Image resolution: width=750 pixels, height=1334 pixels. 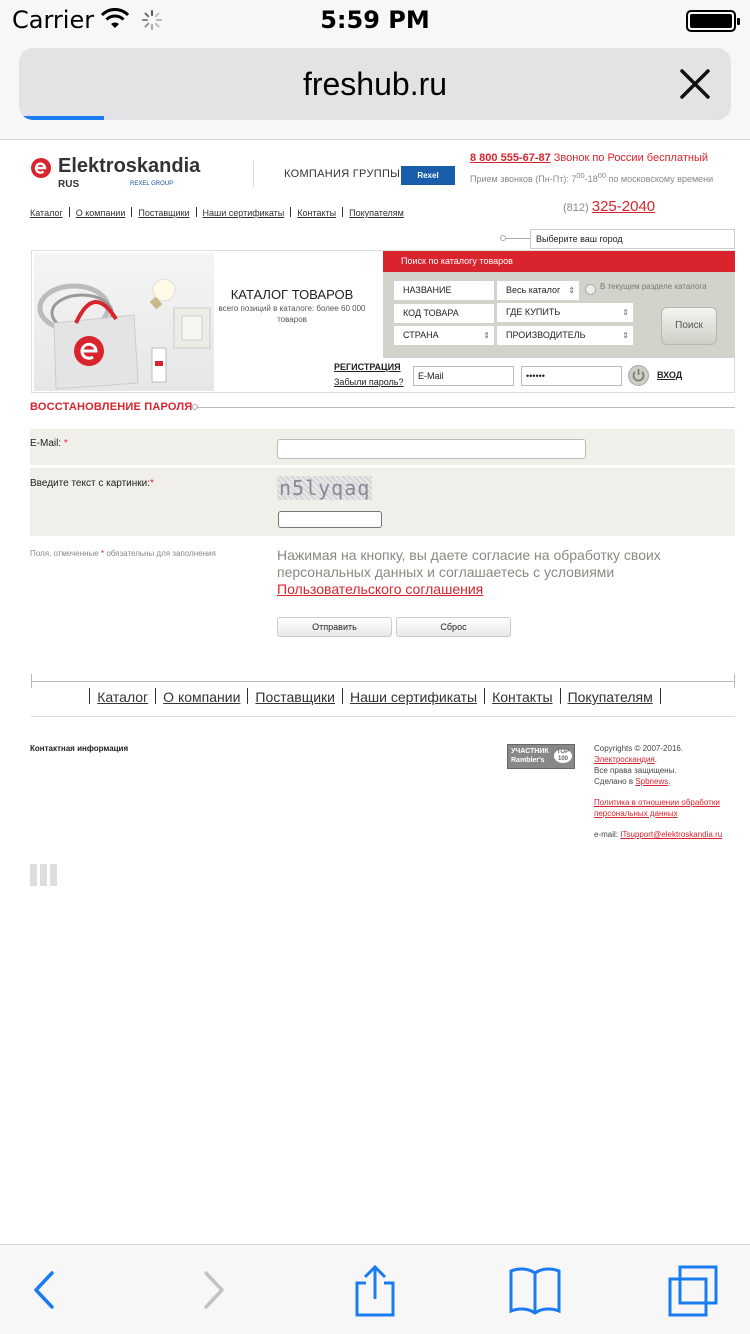 What do you see at coordinates (101, 213) in the screenshot?
I see `nav-about: О компании` at bounding box center [101, 213].